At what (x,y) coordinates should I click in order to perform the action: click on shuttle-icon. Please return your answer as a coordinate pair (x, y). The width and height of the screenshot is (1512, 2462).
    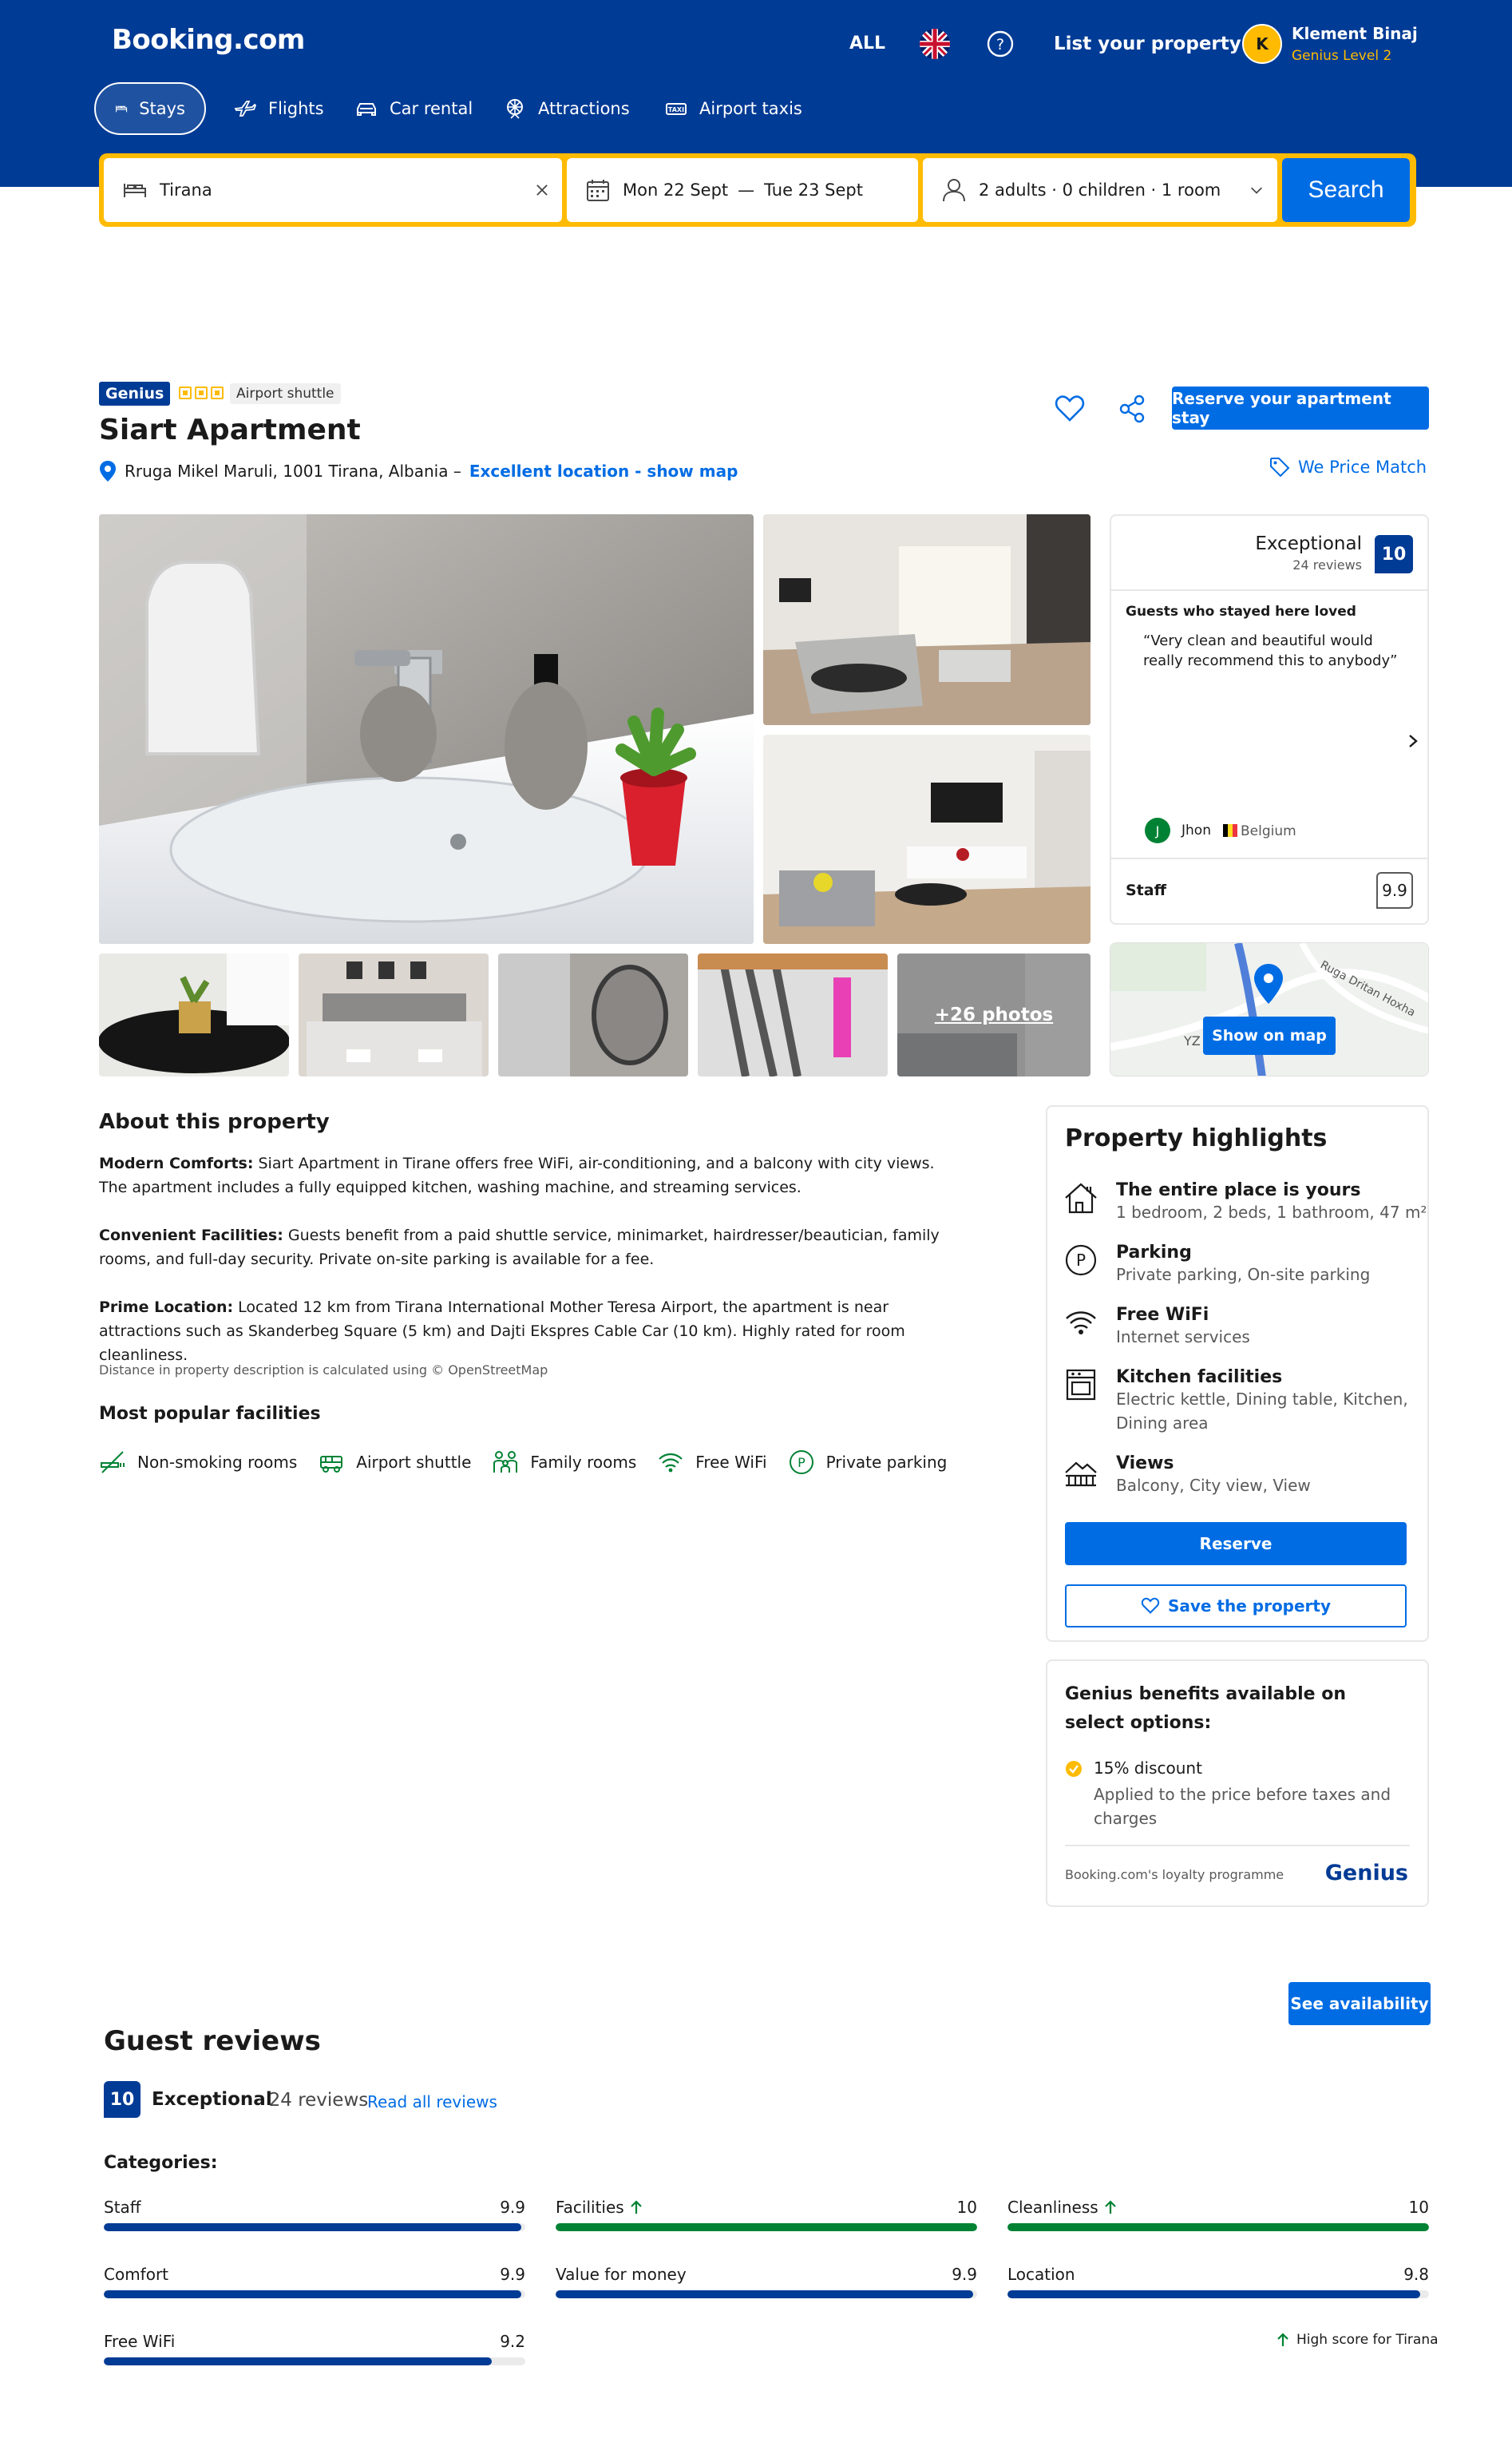
    Looking at the image, I should click on (331, 1464).